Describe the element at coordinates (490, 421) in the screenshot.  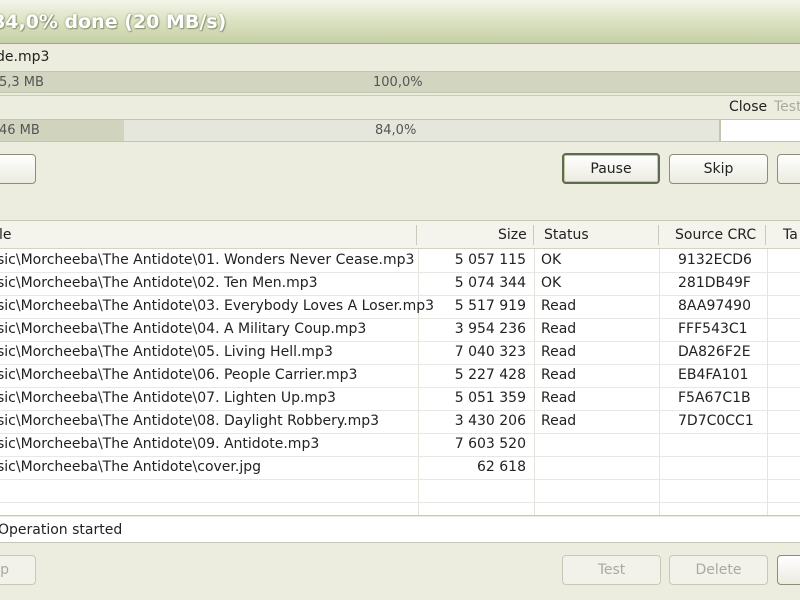
I see `size-cell: 3 430 206` at that location.